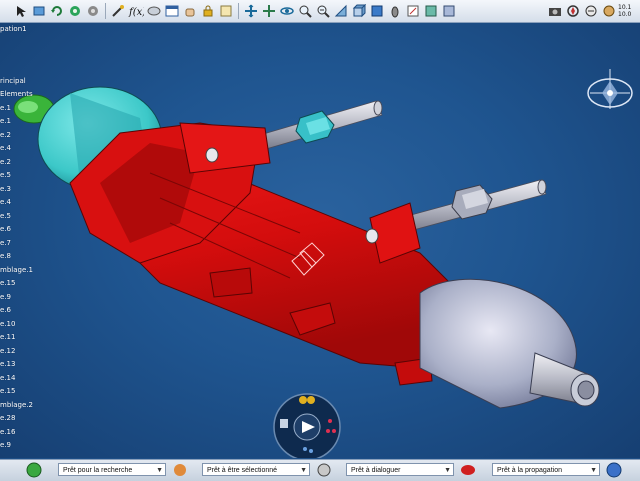 The height and width of the screenshot is (481, 640). I want to click on dialog-icon, so click(324, 470).